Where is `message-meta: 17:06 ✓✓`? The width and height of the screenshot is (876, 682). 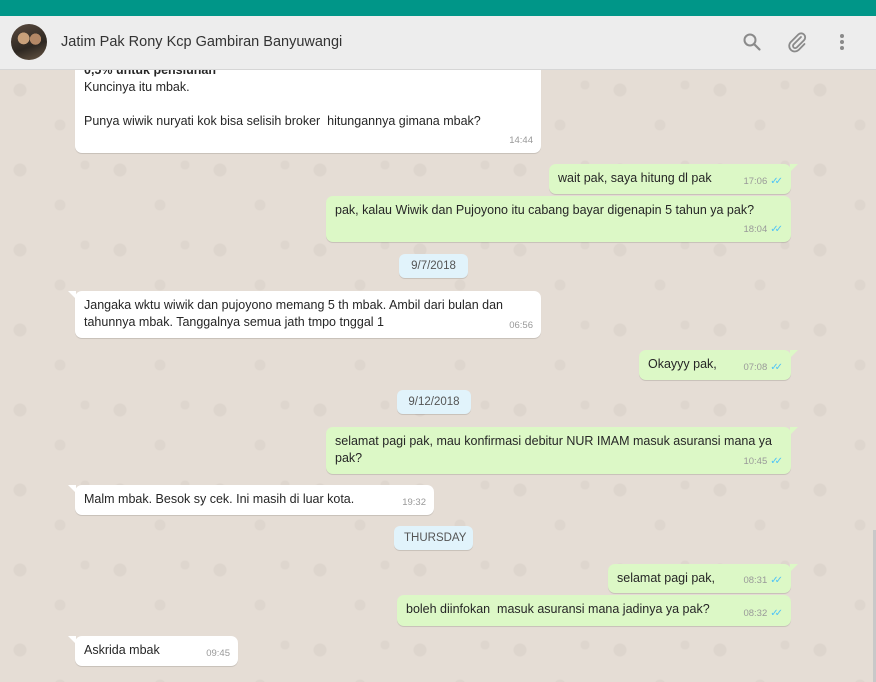 message-meta: 17:06 ✓✓ is located at coordinates (763, 181).